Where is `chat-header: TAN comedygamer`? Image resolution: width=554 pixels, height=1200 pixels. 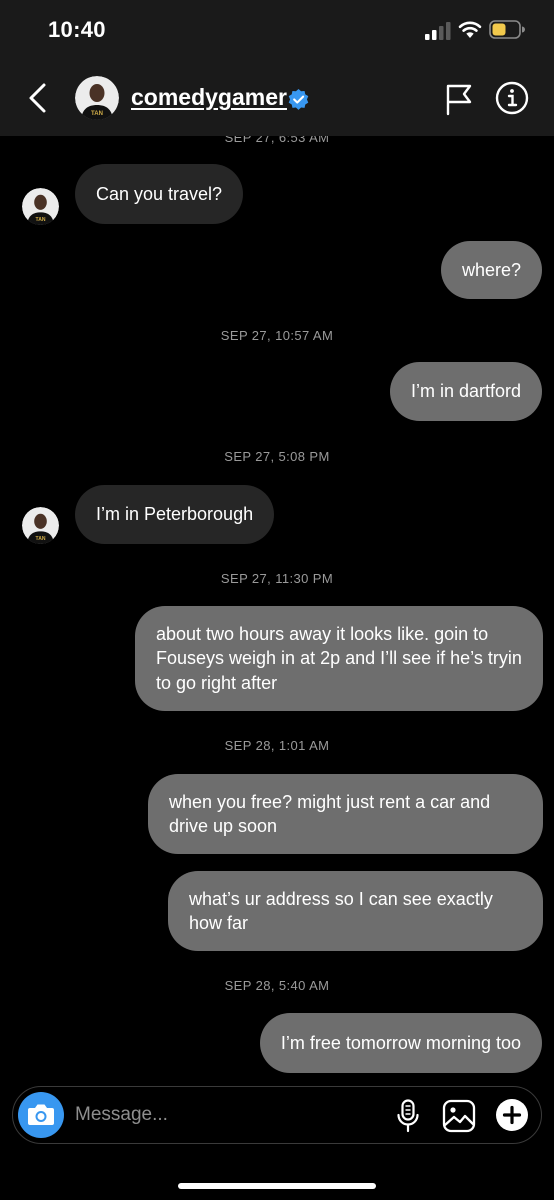
chat-header: TAN comedygamer is located at coordinates (277, 99).